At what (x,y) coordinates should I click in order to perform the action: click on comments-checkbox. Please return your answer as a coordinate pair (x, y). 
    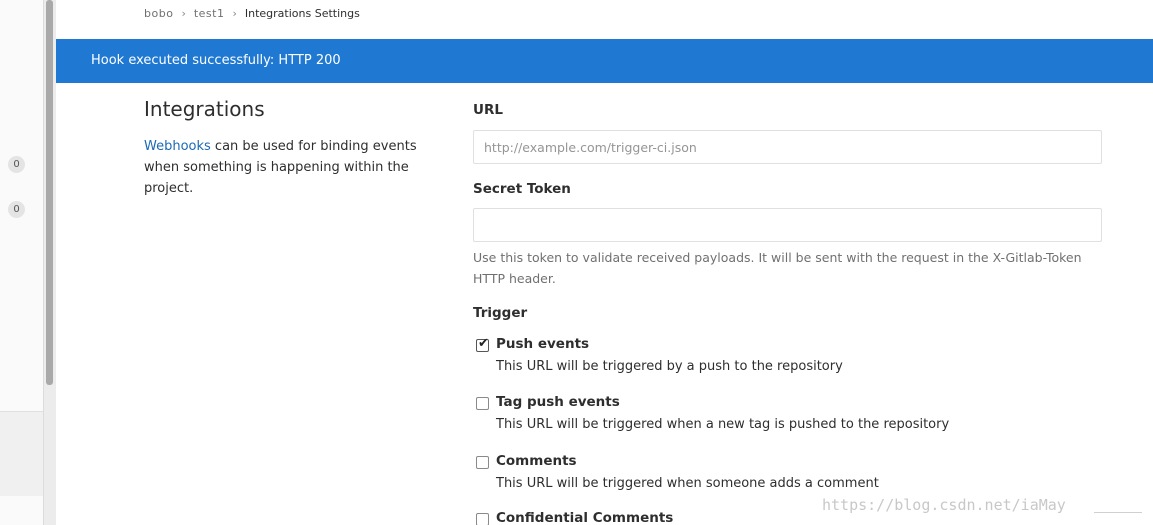
    Looking at the image, I should click on (482, 462).